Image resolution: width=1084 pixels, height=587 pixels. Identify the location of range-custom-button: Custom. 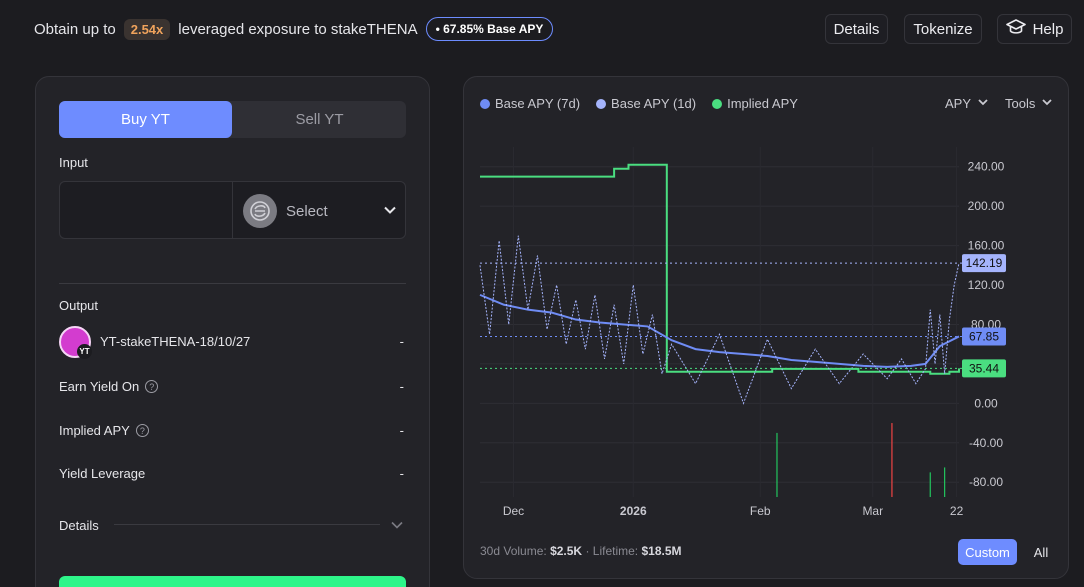
(987, 552).